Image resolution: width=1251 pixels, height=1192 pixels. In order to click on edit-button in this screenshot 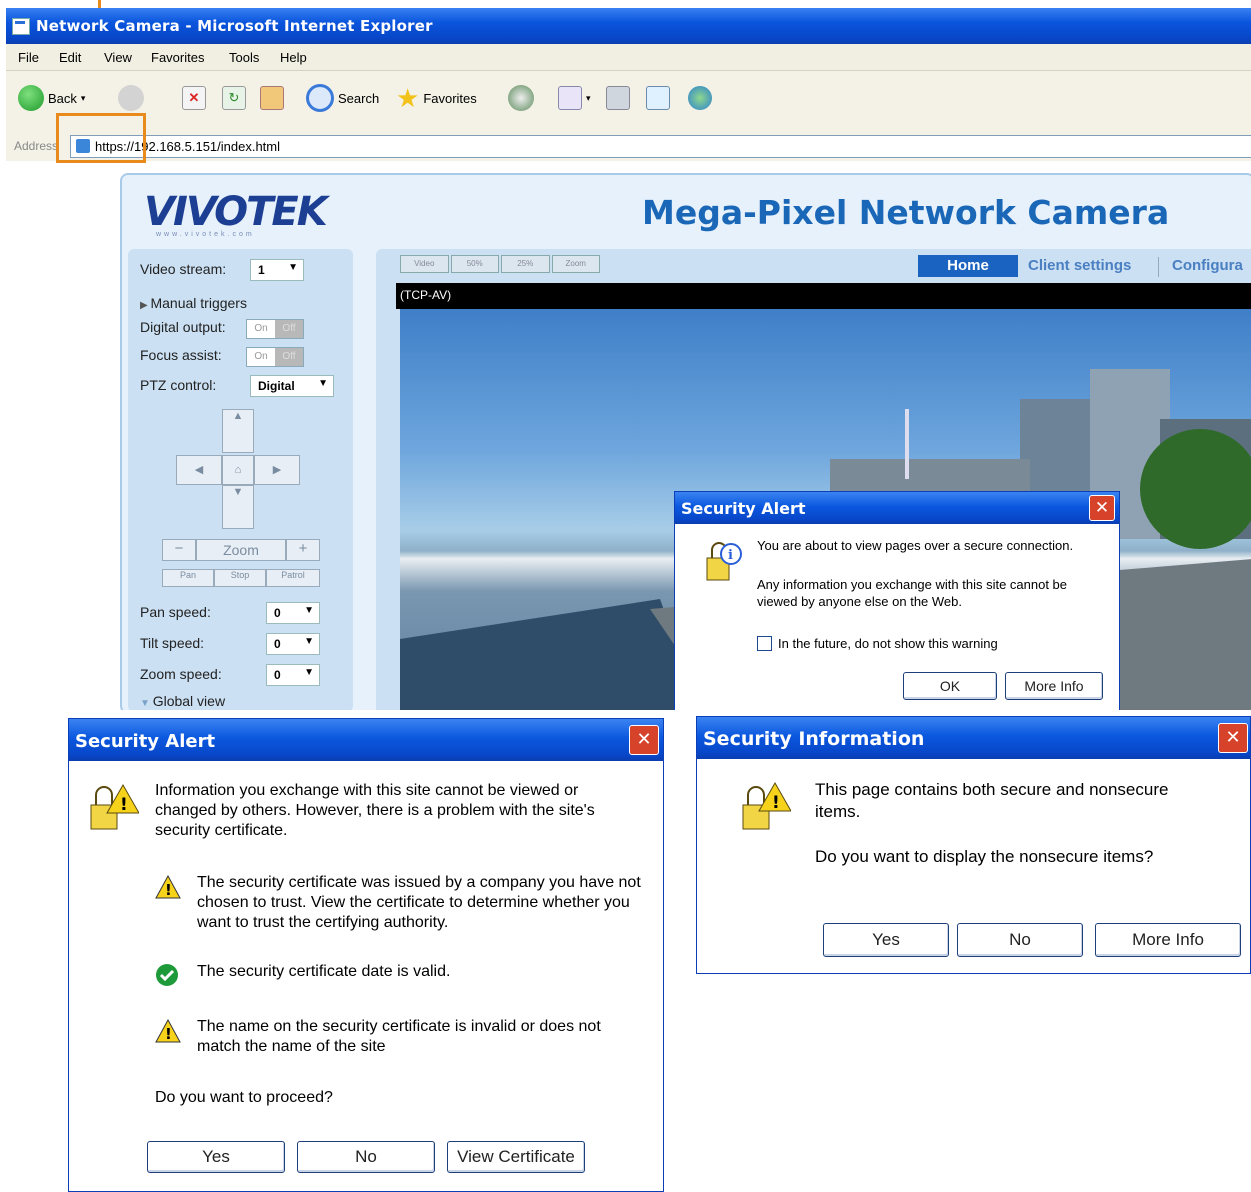, I will do `click(658, 98)`.